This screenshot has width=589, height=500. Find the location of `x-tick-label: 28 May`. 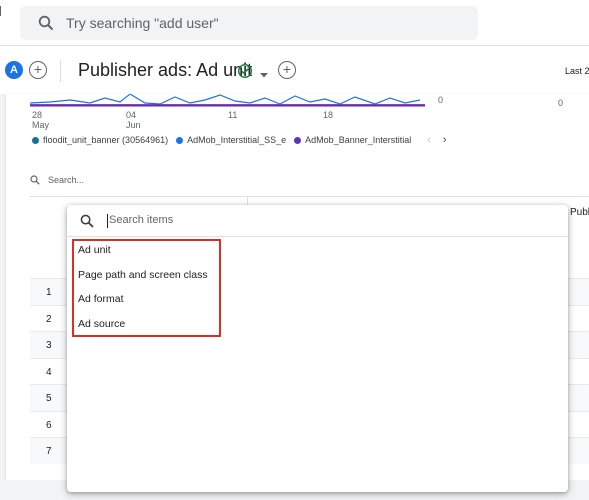

x-tick-label: 28 May is located at coordinates (41, 120).